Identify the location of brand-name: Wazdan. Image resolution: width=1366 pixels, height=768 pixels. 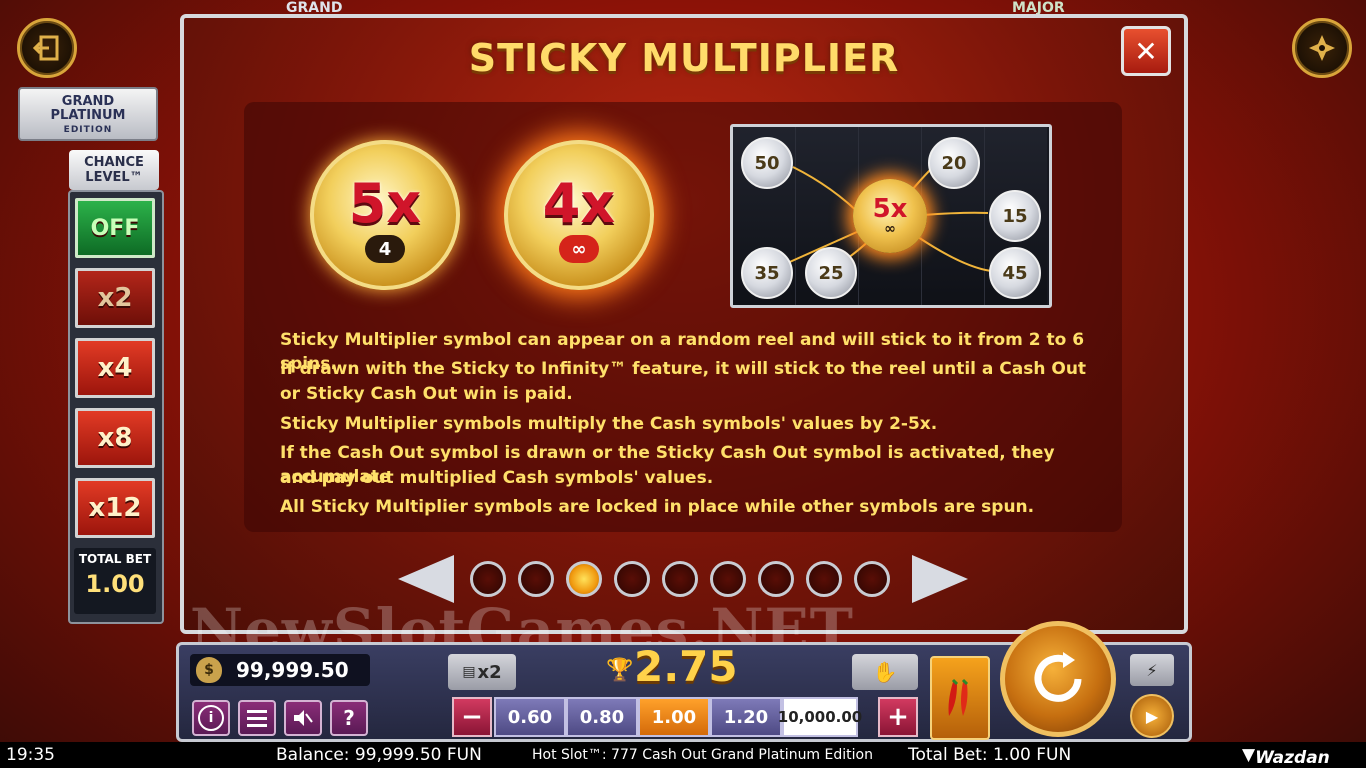
(1292, 758).